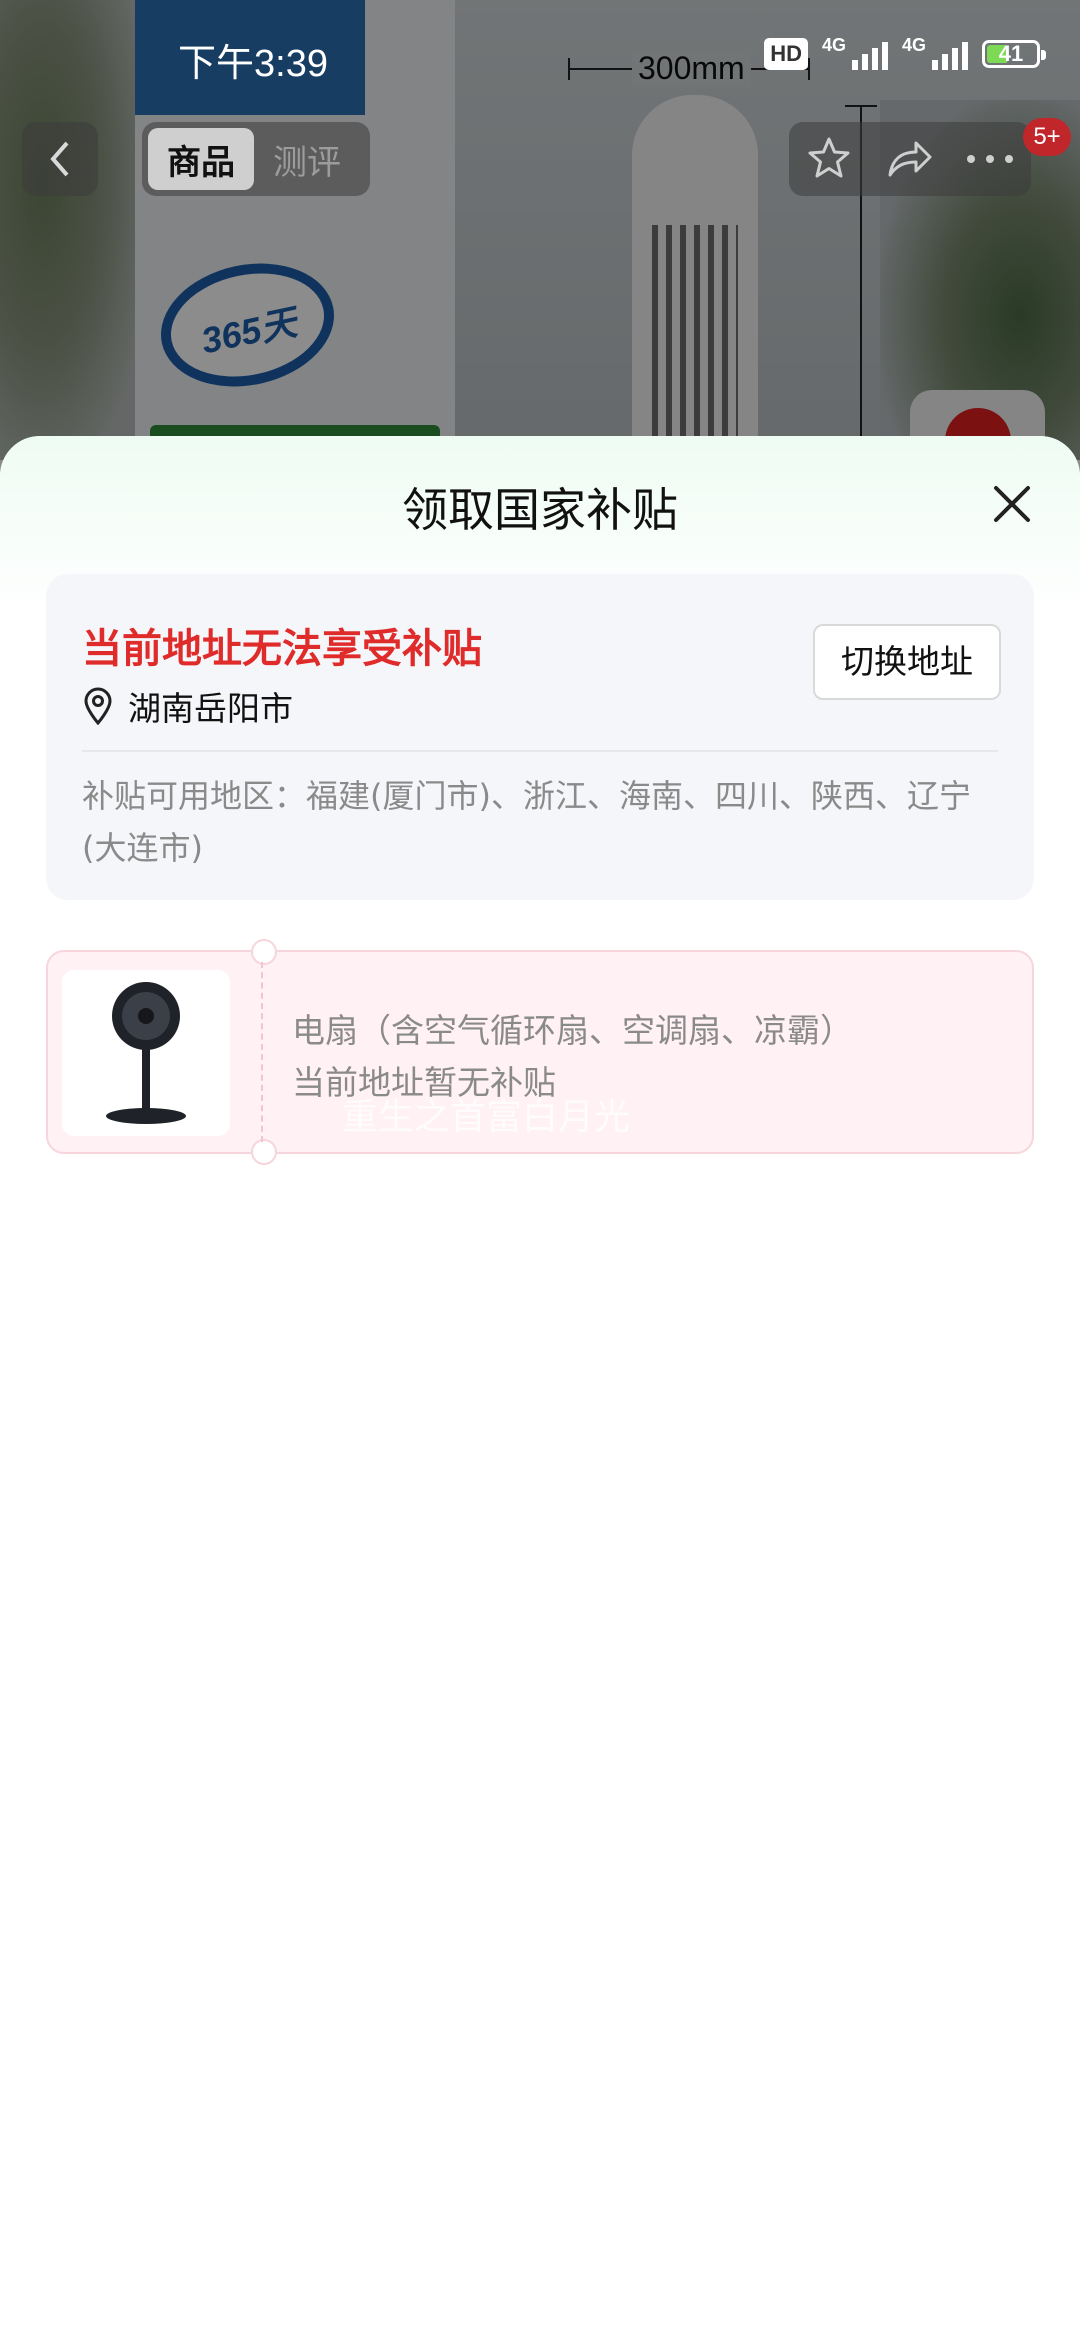 This screenshot has width=1080, height=2340. I want to click on location-text: 湖南岳阳市, so click(210, 708).